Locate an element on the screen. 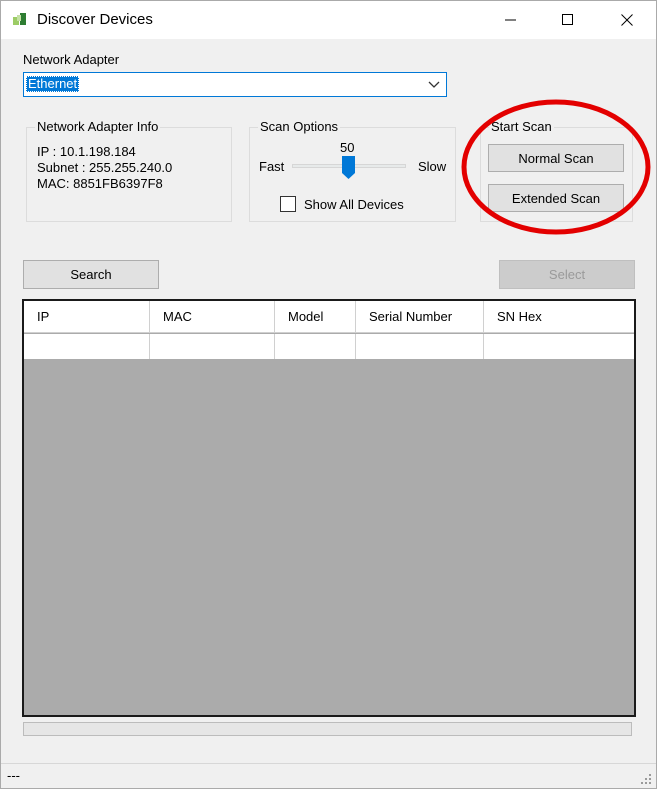 This screenshot has height=789, width=657. scan-progress-bar is located at coordinates (327, 729).